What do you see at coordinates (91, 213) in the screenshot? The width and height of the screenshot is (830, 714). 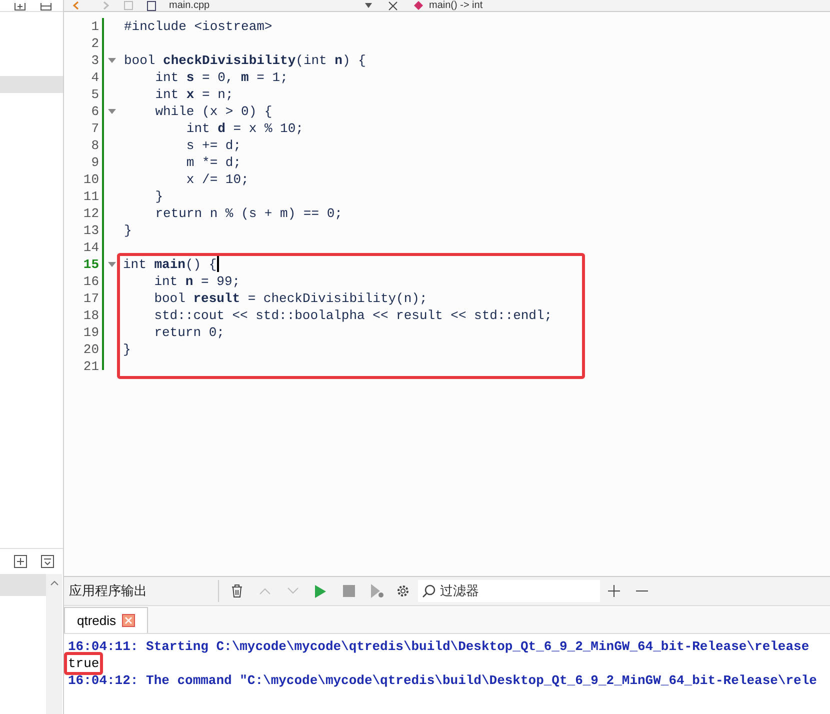 I see `line-number: 12` at bounding box center [91, 213].